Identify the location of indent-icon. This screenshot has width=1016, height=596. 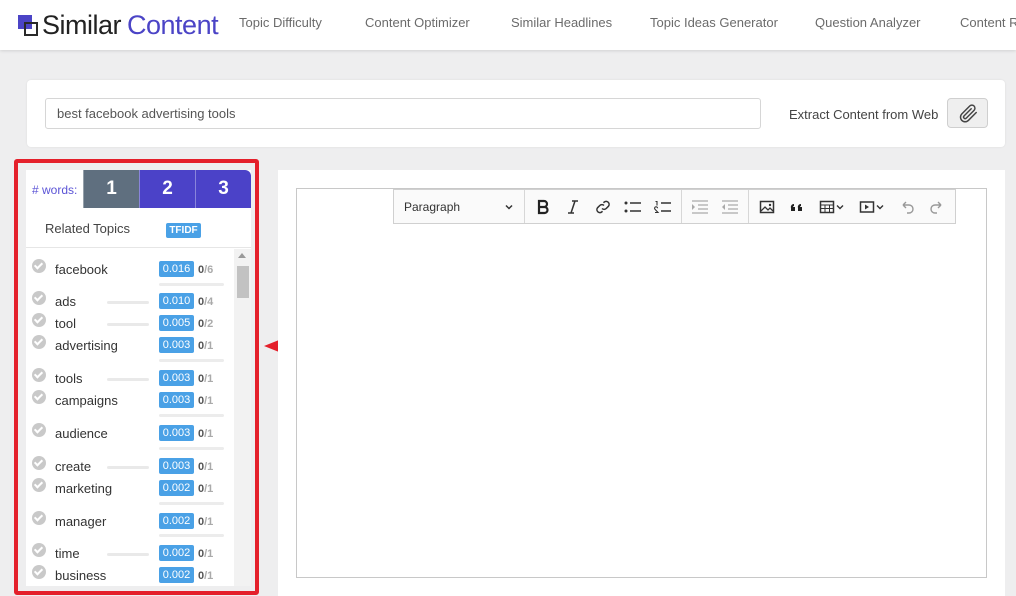
(700, 206).